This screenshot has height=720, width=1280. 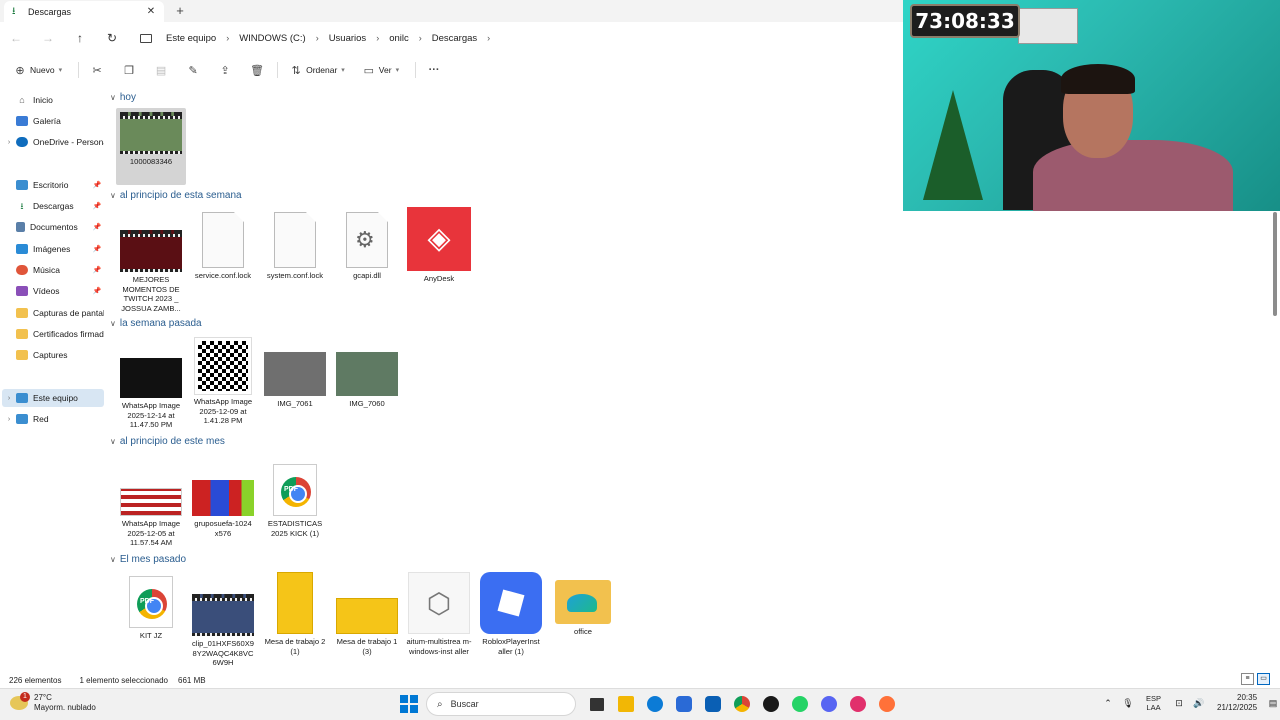 What do you see at coordinates (80, 38) in the screenshot?
I see `up-arrow-icon: ↑` at bounding box center [80, 38].